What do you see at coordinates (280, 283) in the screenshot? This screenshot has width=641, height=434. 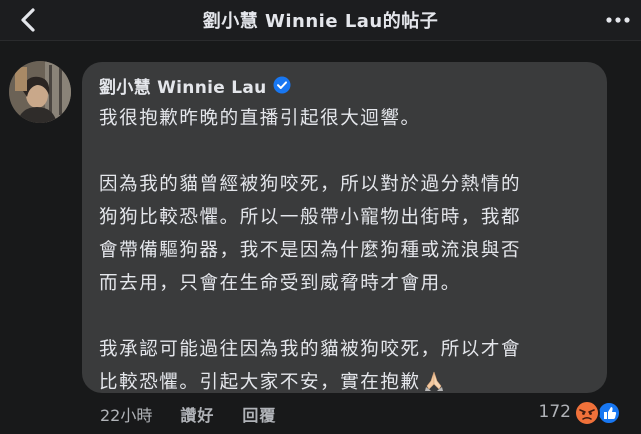 I see `comment-line: 而去用，只會在生命受到威脅時才會用。` at bounding box center [280, 283].